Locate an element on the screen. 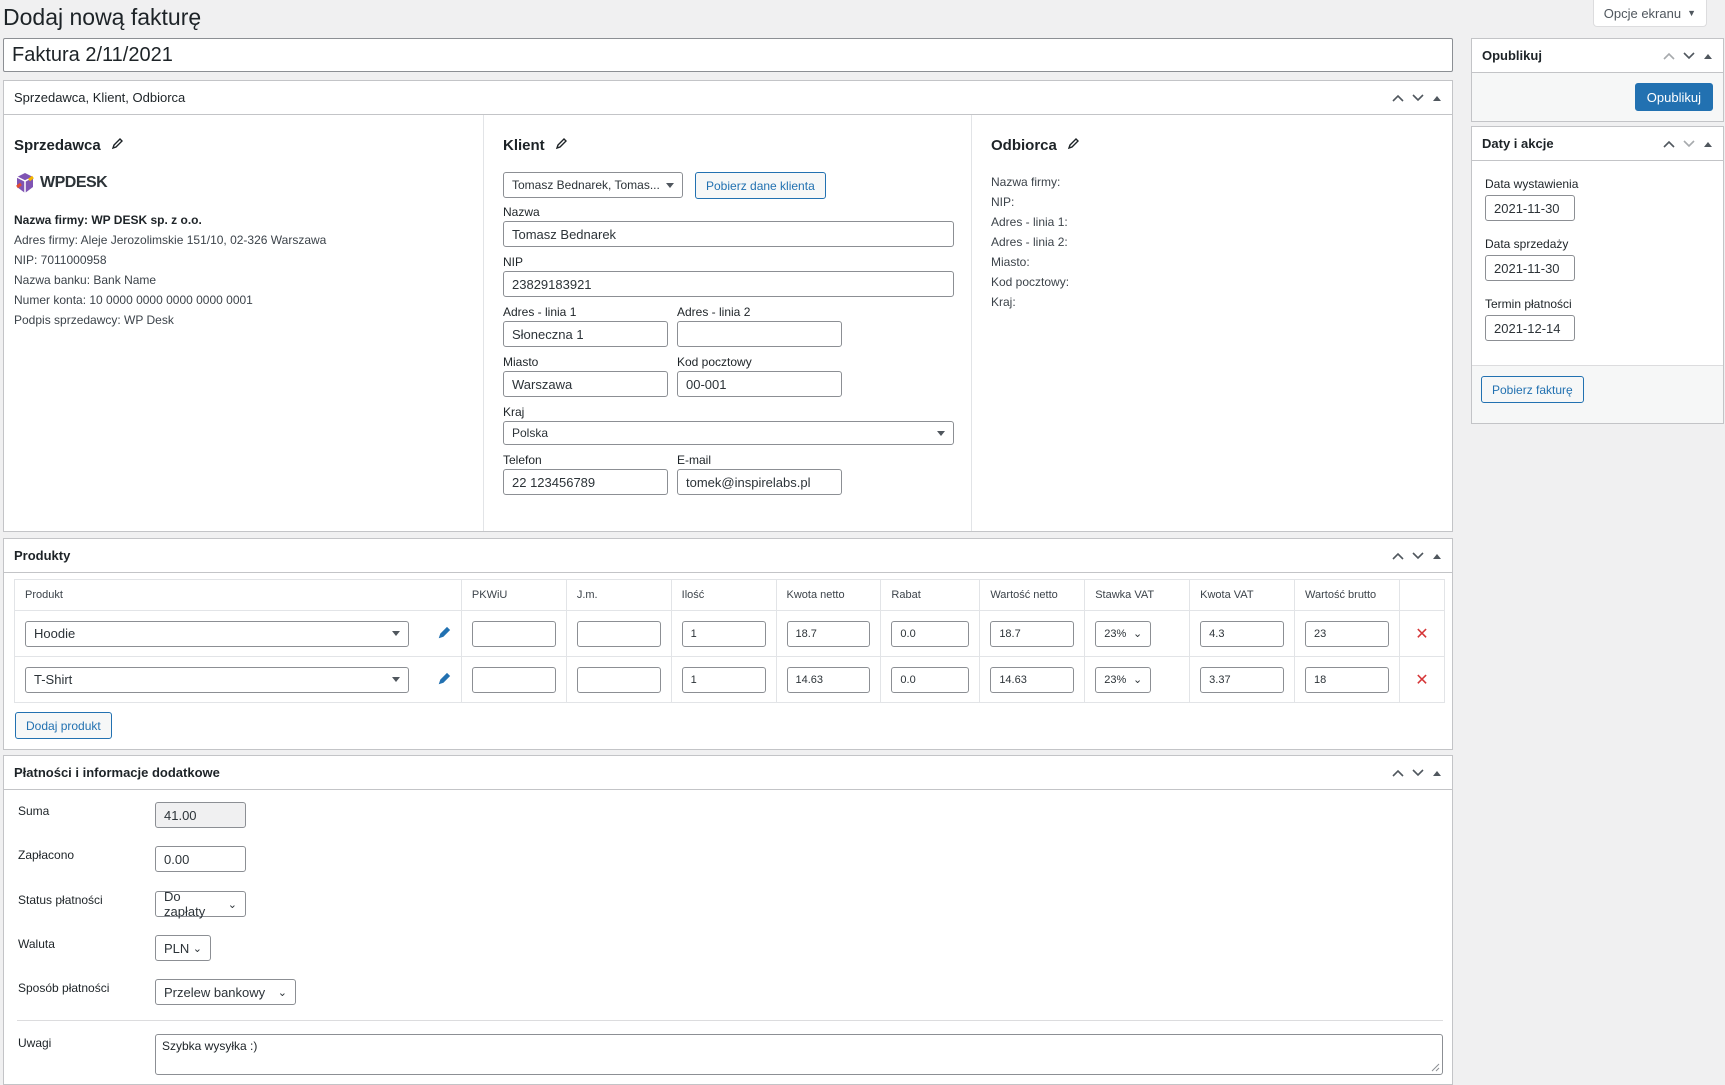 This screenshot has height=1085, width=1725. parties-box-header: Sprzedawca, Klient, Odbiorca is located at coordinates (728, 98).